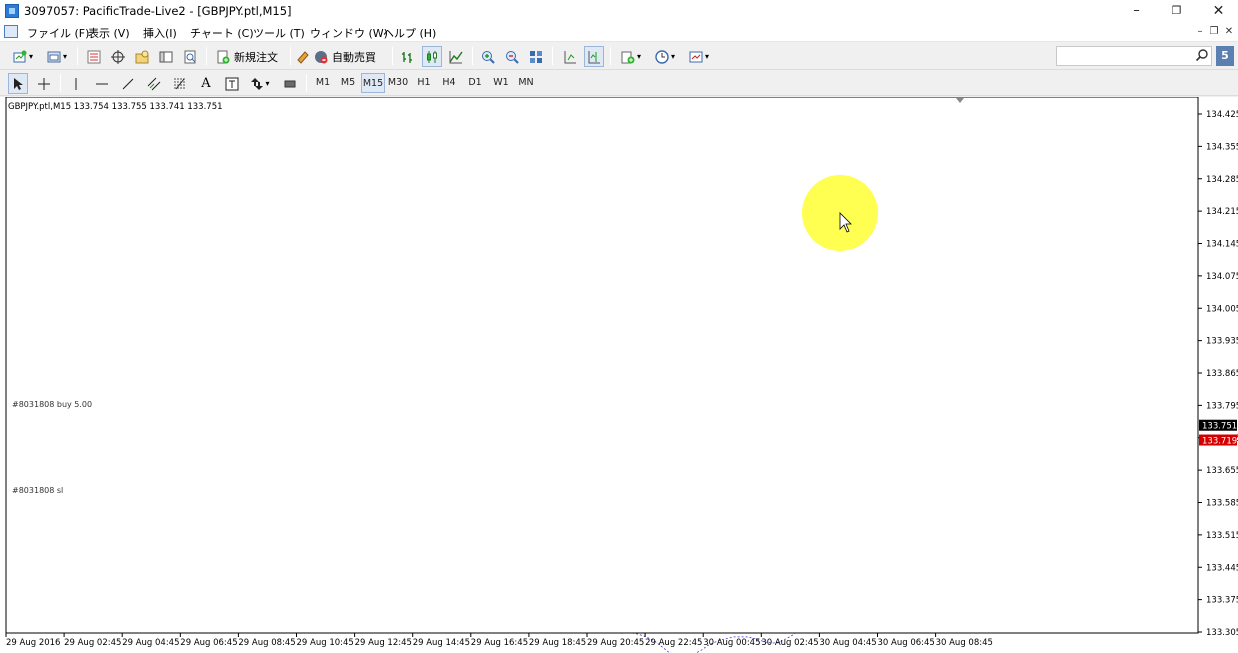  Describe the element at coordinates (44, 83) in the screenshot. I see `crosshair-tool-button` at that location.